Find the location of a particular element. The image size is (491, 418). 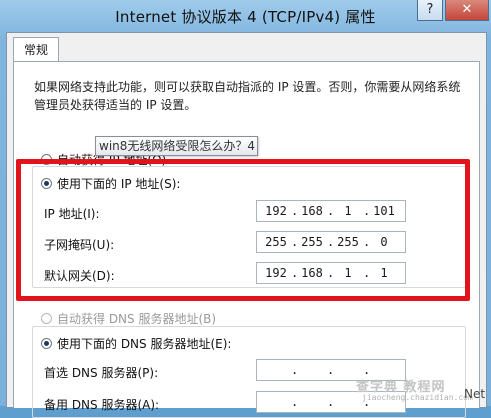

tab-general: 常规 is located at coordinates (36, 49).